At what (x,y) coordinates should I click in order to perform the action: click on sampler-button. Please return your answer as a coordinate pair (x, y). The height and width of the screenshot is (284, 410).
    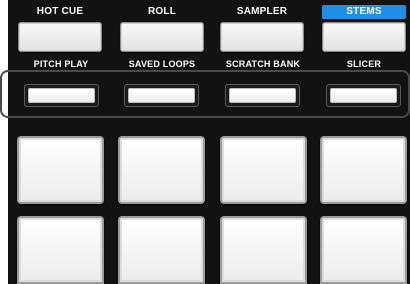
    Looking at the image, I should click on (262, 37).